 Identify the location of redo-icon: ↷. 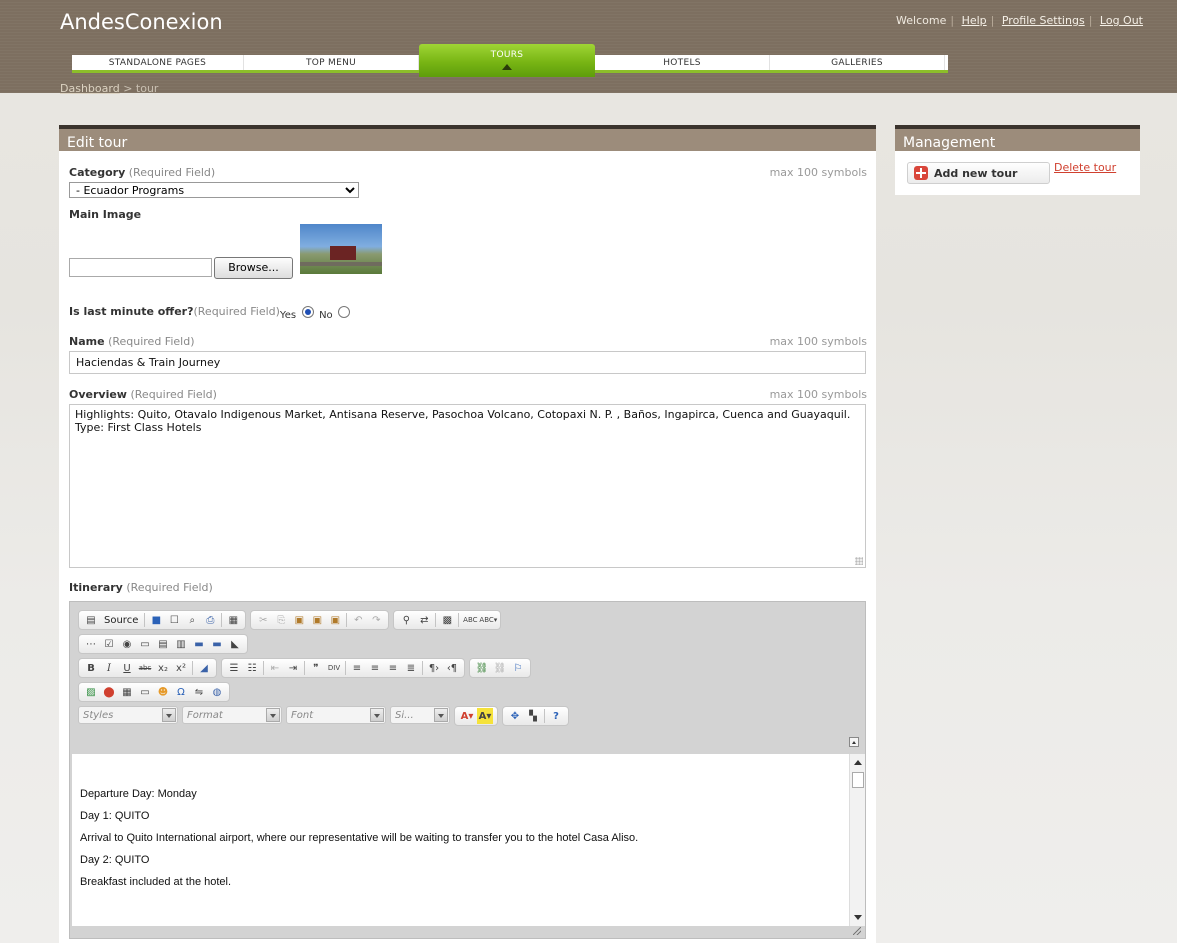
(376, 620).